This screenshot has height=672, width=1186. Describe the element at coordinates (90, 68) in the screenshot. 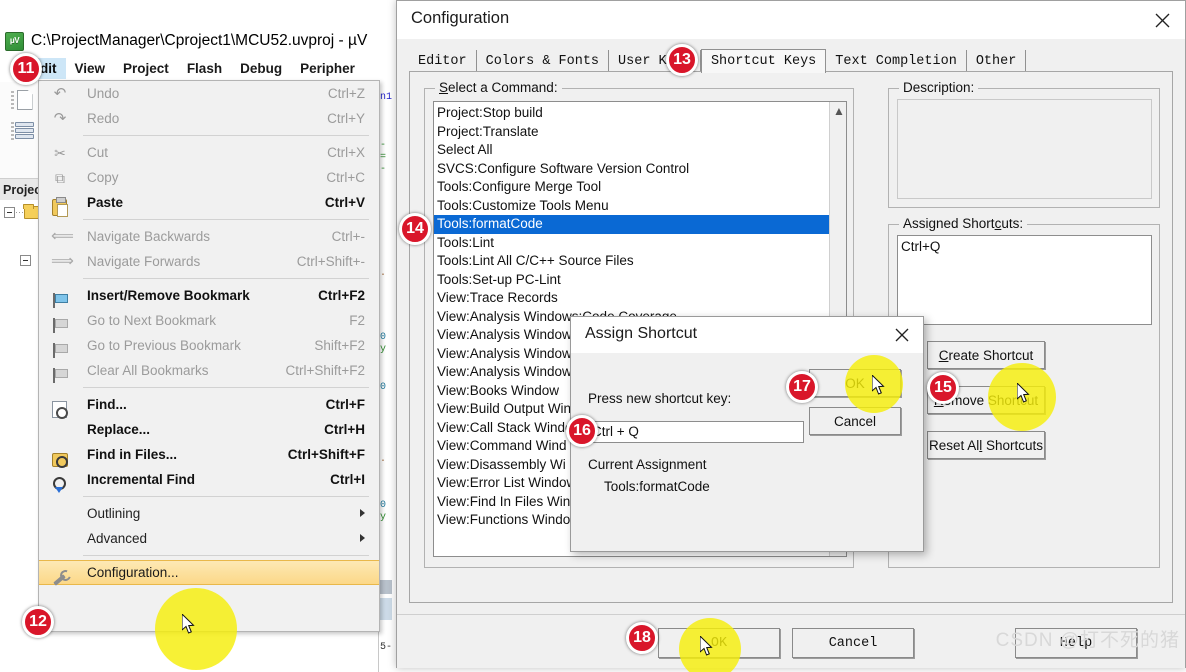

I see `menu-view: View` at that location.